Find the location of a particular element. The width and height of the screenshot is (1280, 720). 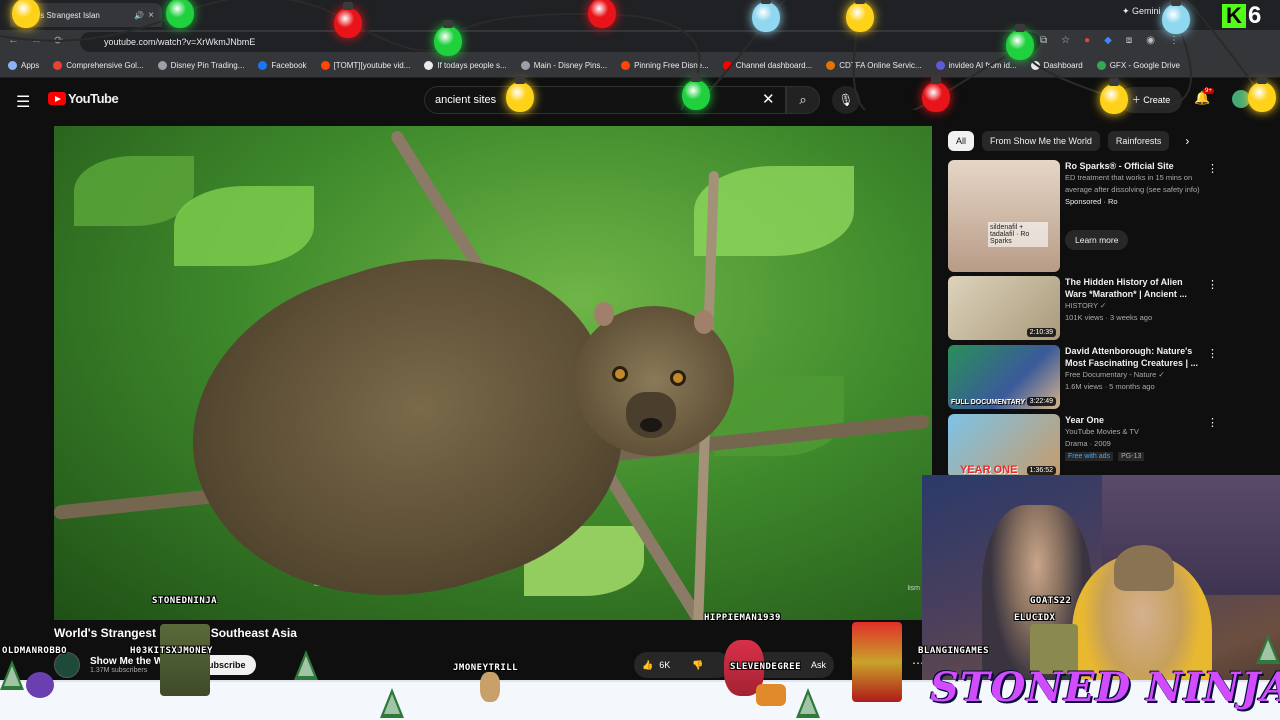

video-title: Year One is located at coordinates (1135, 420).